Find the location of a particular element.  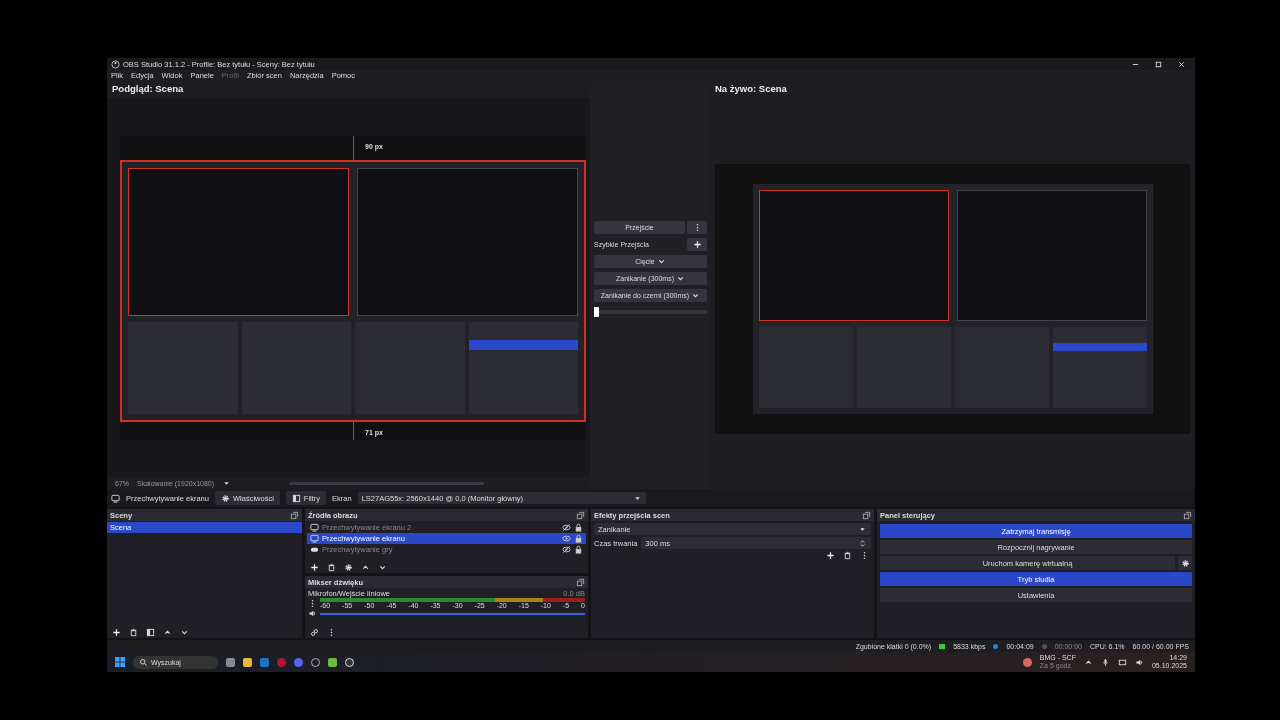

preview-title: Podgląd: Scena is located at coordinates (148, 89).